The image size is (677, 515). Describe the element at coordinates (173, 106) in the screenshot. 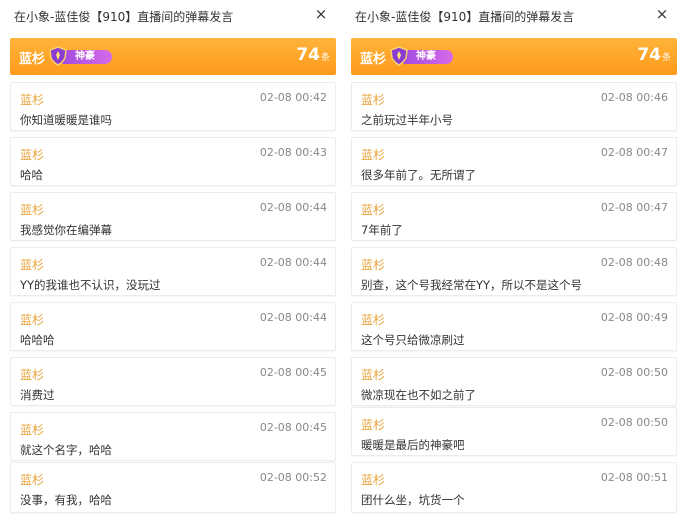

I see `list-item: 蓝杉 02-08 00:42 你知道暖暖是谁吗` at that location.